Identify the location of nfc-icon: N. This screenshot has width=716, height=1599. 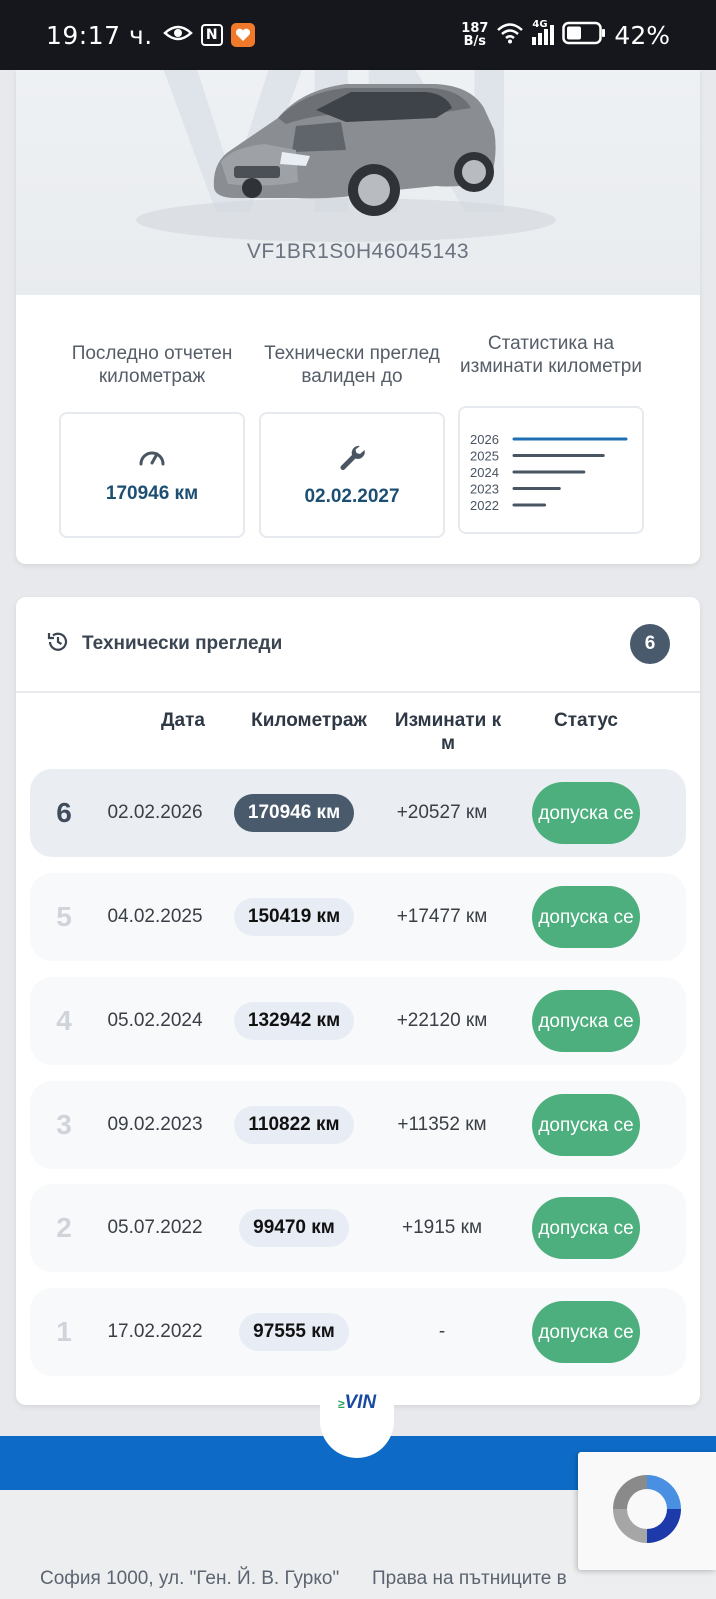
(211, 35).